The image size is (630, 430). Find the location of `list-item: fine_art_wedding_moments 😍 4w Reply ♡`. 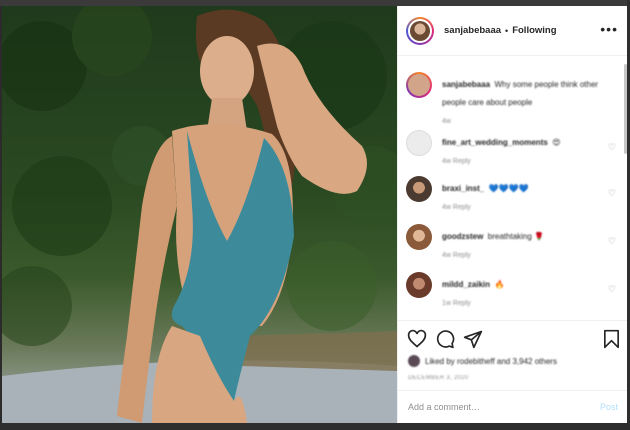

list-item: fine_art_wedding_moments 😍 4w Reply ♡ is located at coordinates (513, 148).